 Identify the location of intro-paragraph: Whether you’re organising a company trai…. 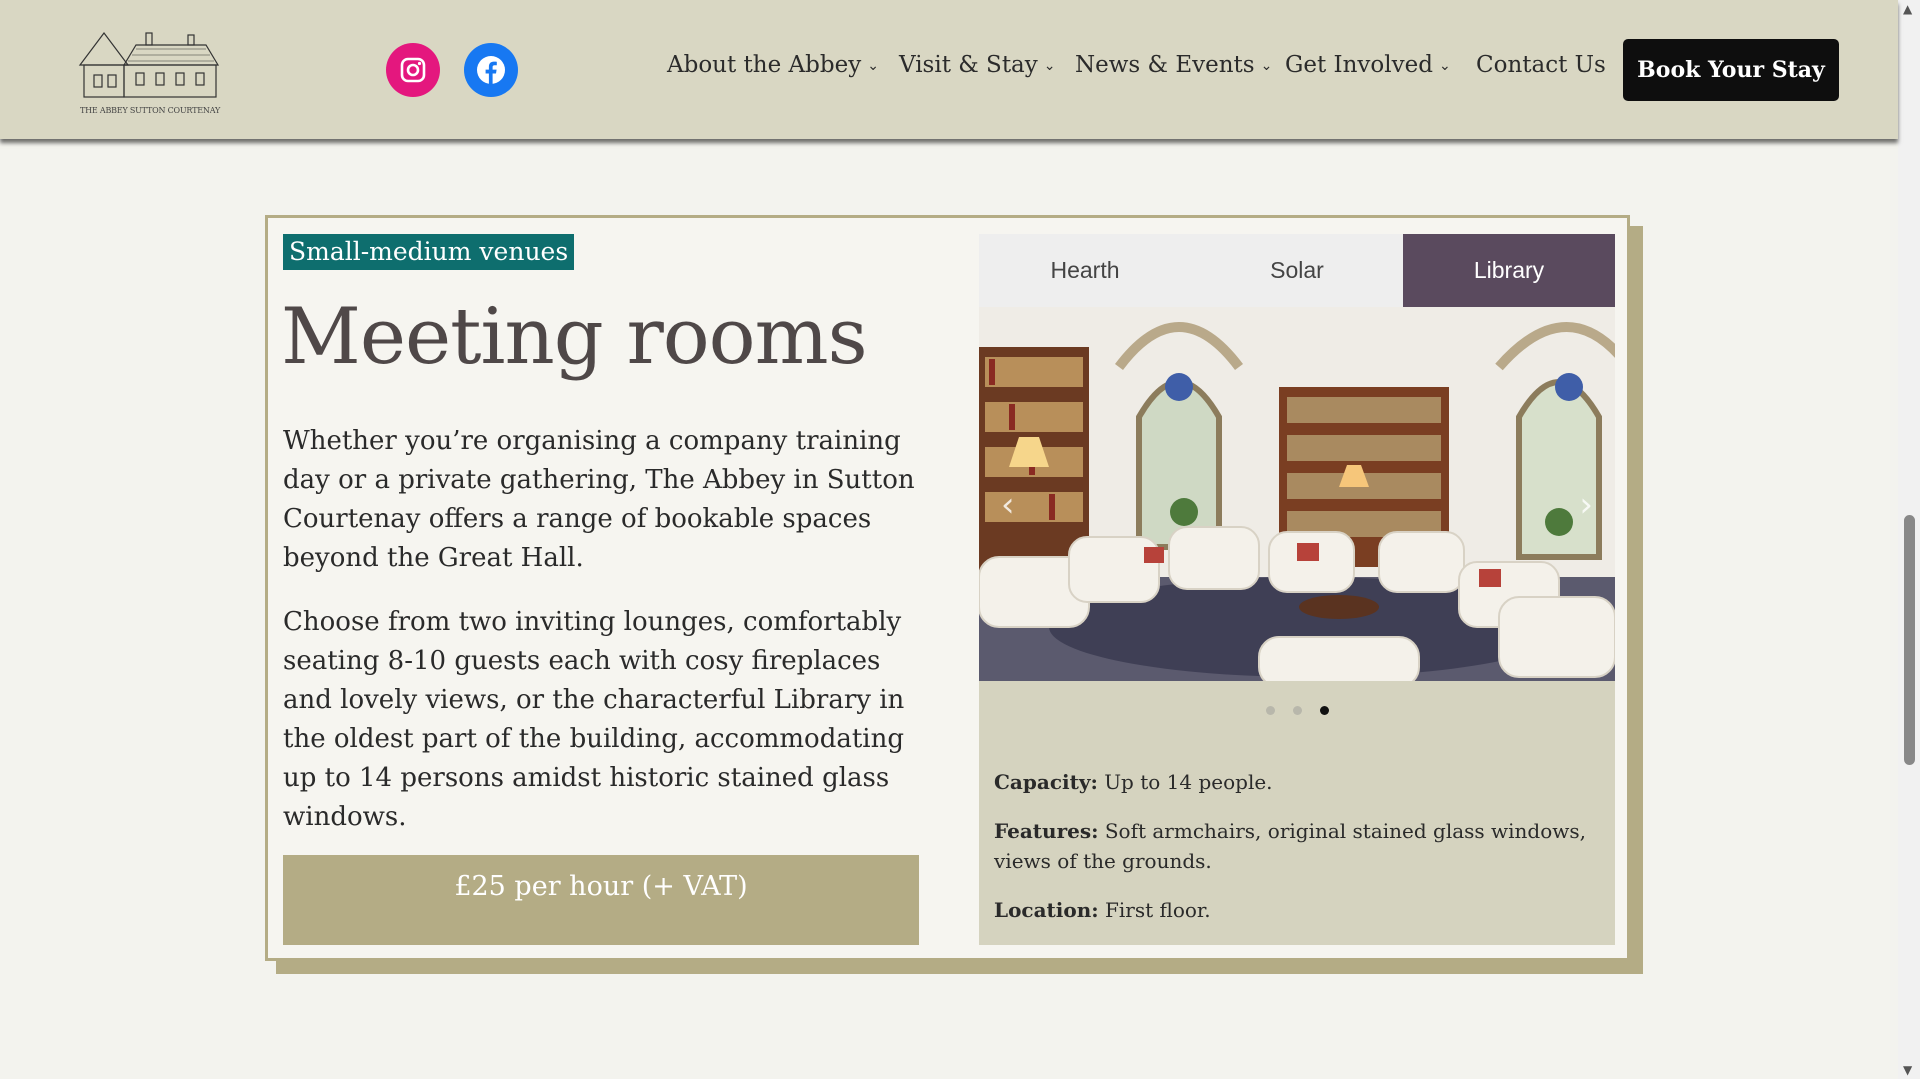
(599, 499).